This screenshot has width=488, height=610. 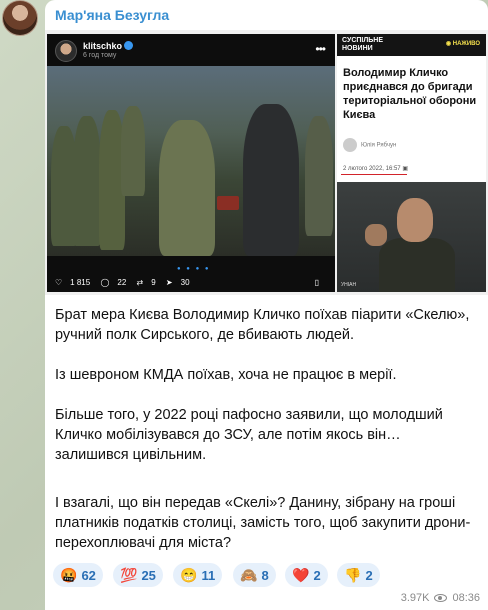 I want to click on reaction-emoji: 😁, so click(x=189, y=574).